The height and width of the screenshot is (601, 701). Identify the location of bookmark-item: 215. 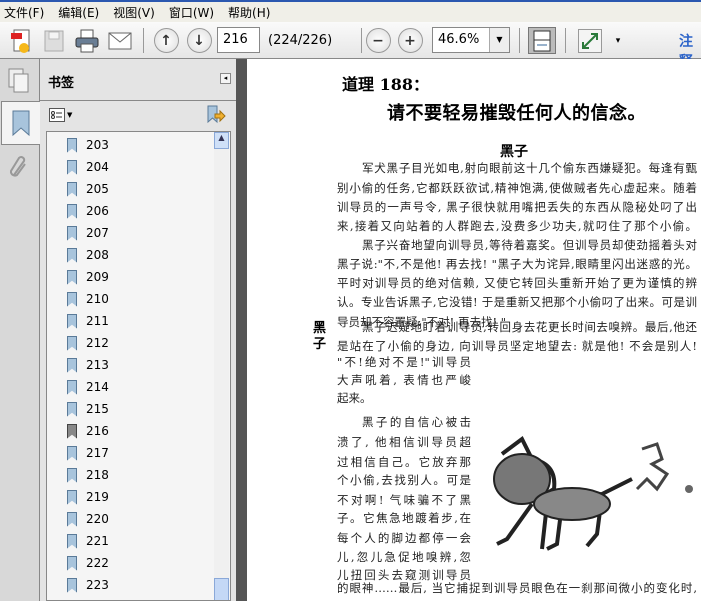
(88, 409).